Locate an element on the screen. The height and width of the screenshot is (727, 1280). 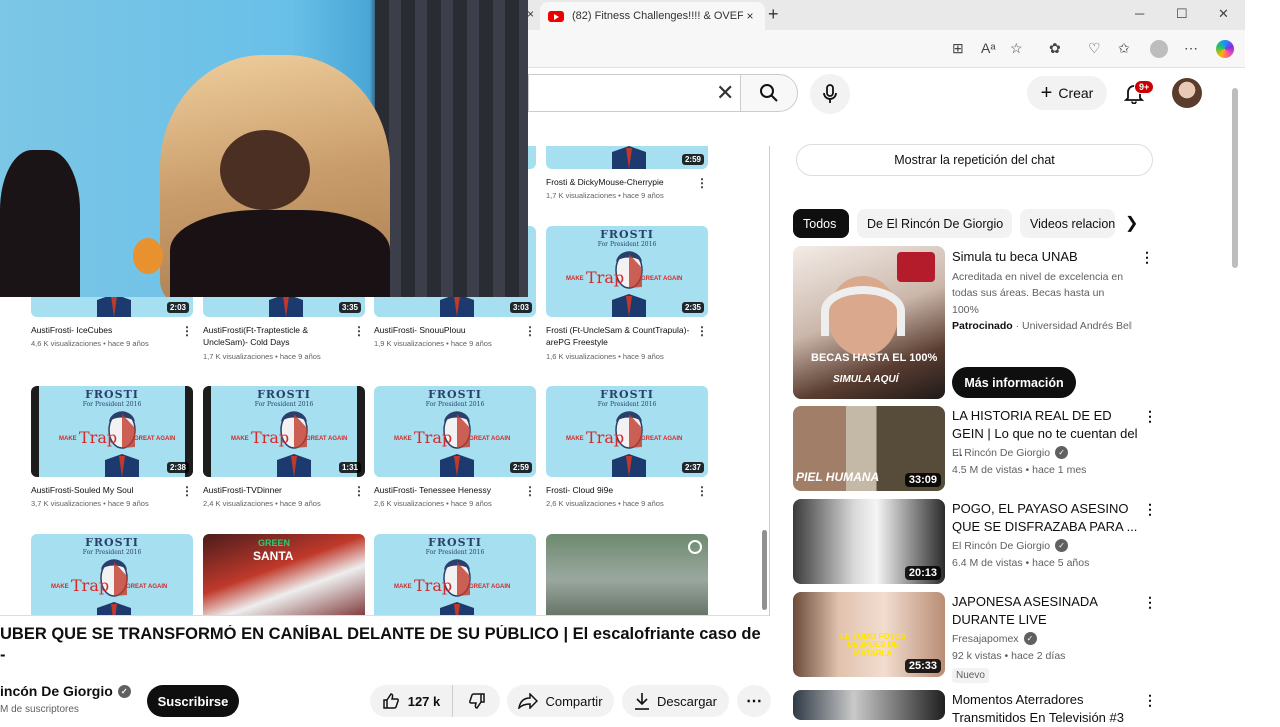
video-card is located at coordinates (627, 574).